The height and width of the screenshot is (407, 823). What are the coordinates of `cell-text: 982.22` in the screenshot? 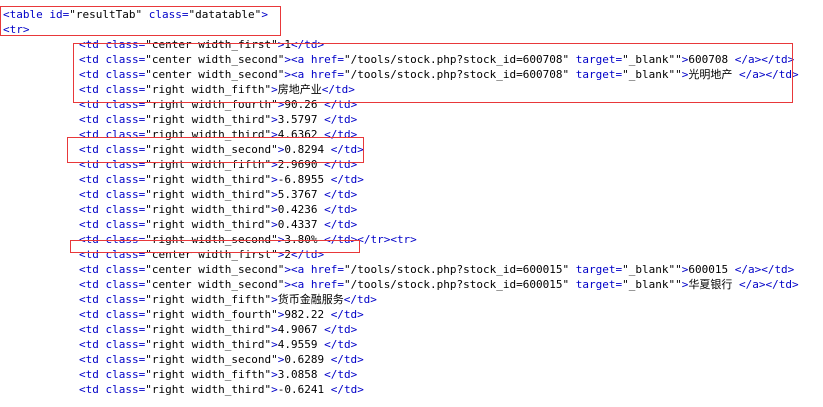 It's located at (307, 314).